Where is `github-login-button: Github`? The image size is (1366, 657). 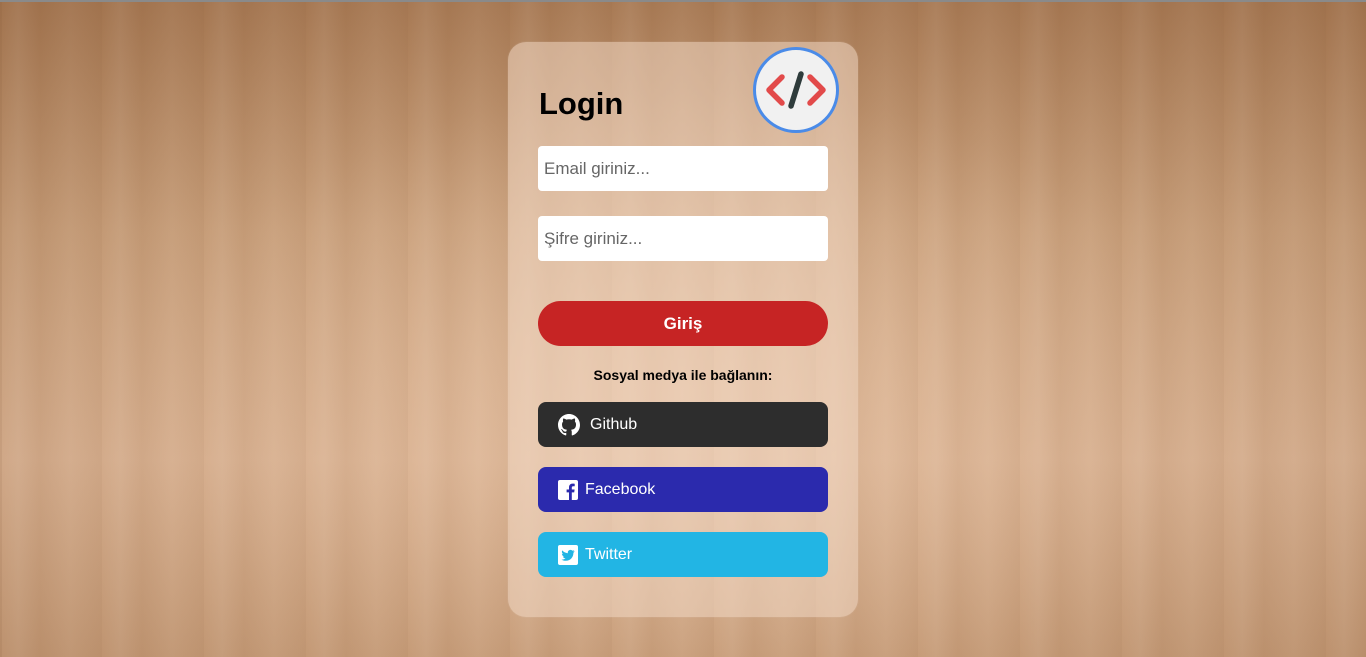
github-login-button: Github is located at coordinates (683, 424).